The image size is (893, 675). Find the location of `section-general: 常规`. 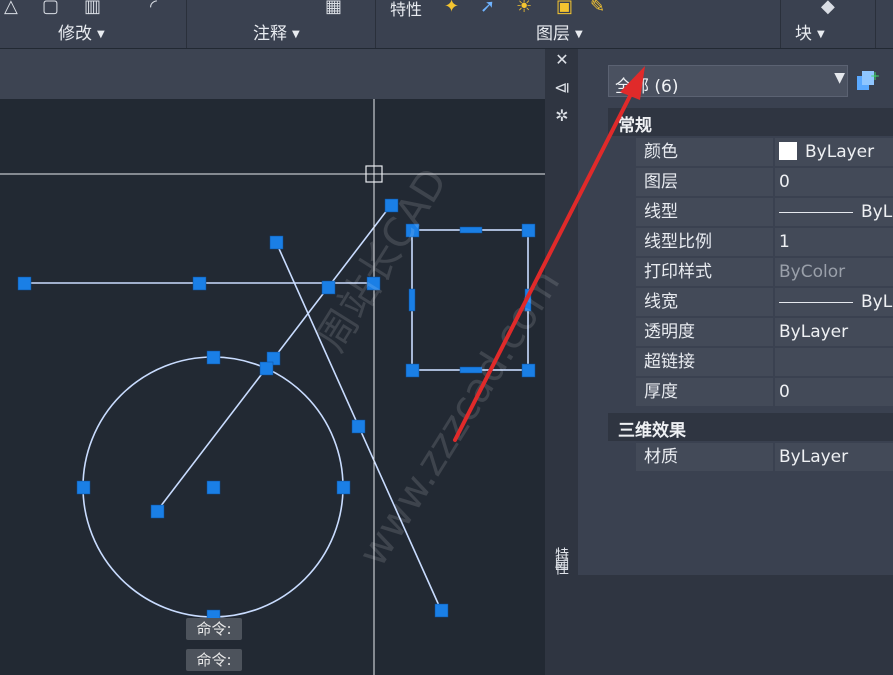

section-general: 常规 is located at coordinates (750, 122).